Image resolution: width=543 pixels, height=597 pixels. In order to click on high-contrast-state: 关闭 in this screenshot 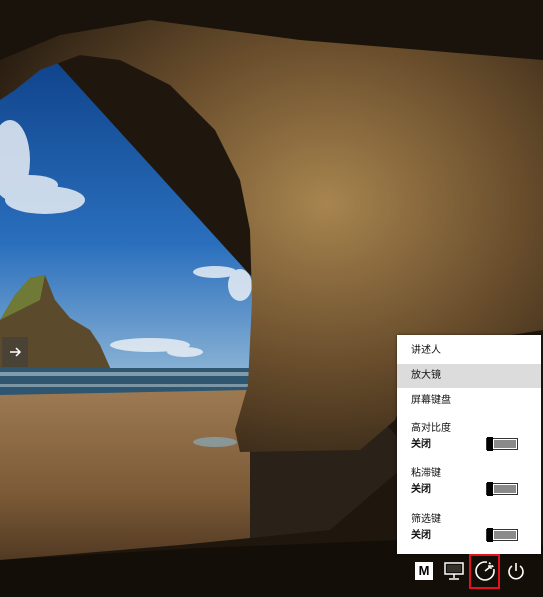, I will do `click(421, 444)`.